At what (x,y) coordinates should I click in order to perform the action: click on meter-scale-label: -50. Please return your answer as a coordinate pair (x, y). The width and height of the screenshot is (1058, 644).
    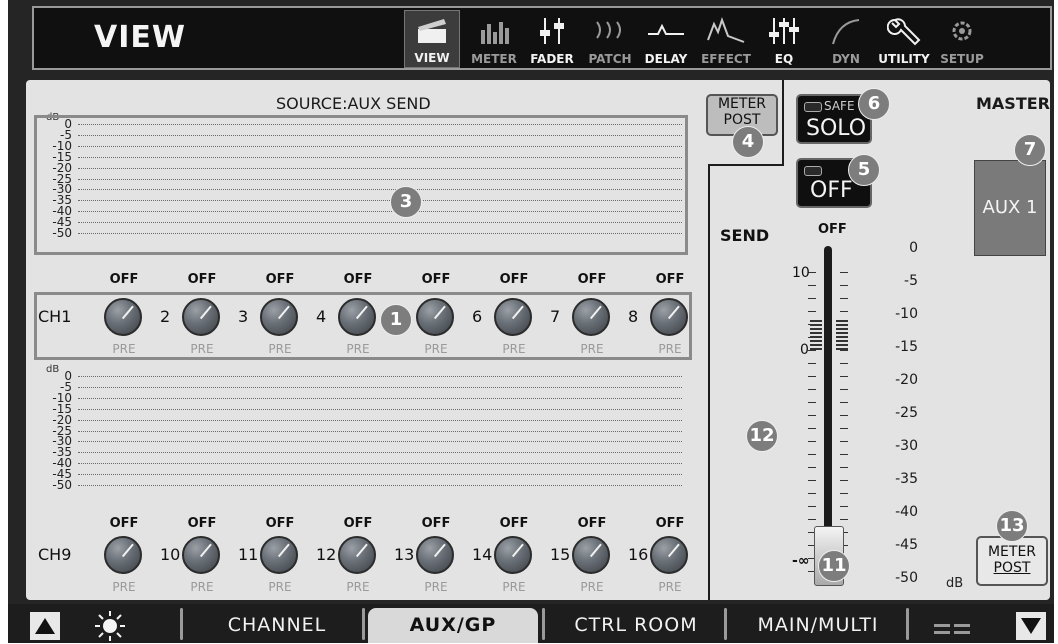
    Looking at the image, I should click on (62, 485).